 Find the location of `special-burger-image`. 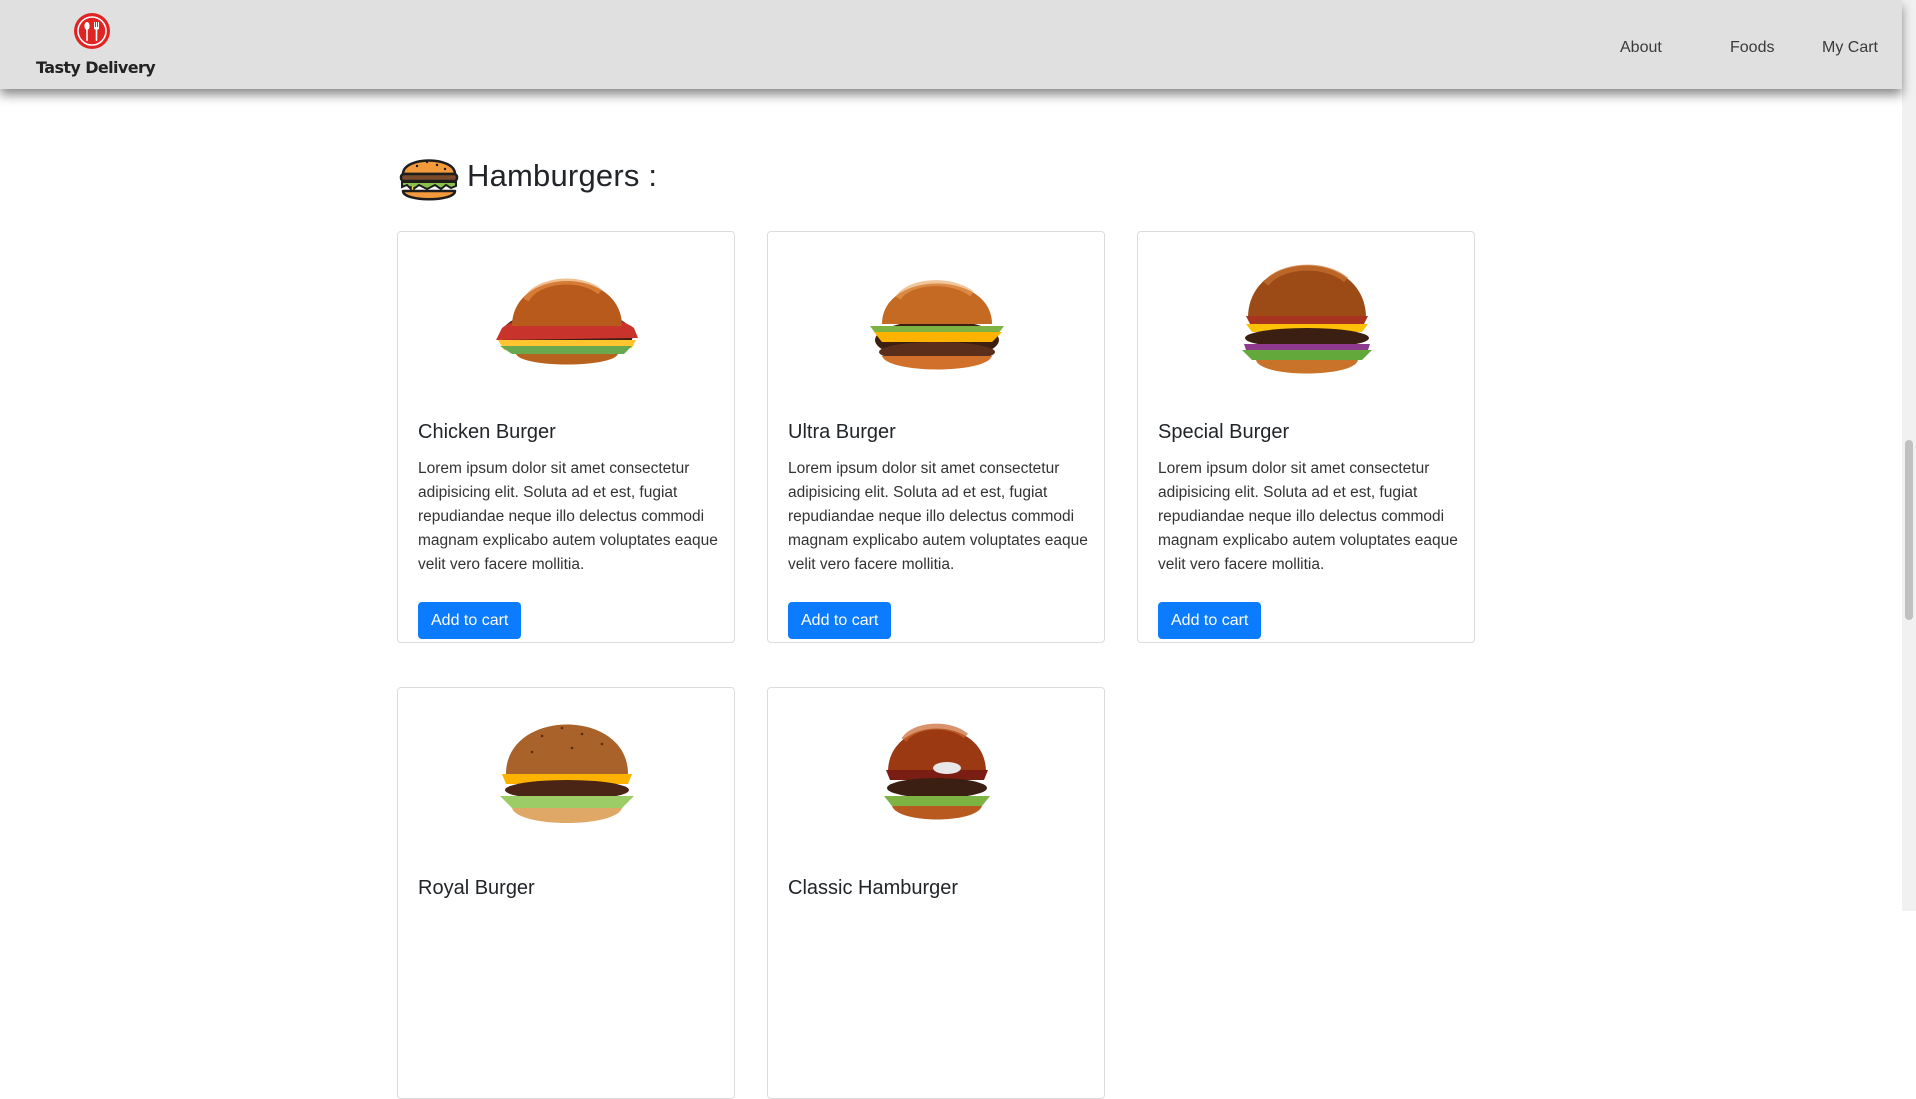

special-burger-image is located at coordinates (1307, 319).